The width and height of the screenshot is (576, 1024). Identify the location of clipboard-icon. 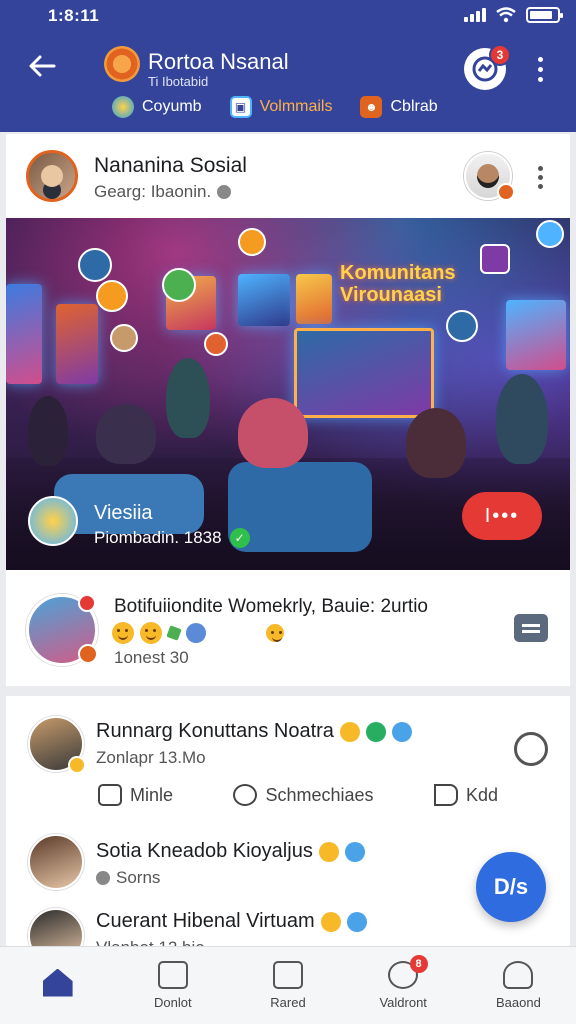
(288, 975).